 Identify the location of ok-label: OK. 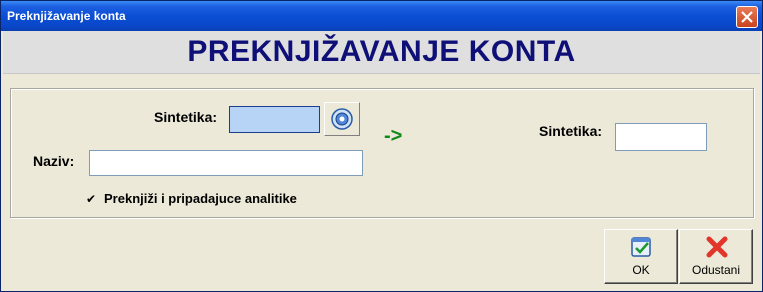
(641, 270).